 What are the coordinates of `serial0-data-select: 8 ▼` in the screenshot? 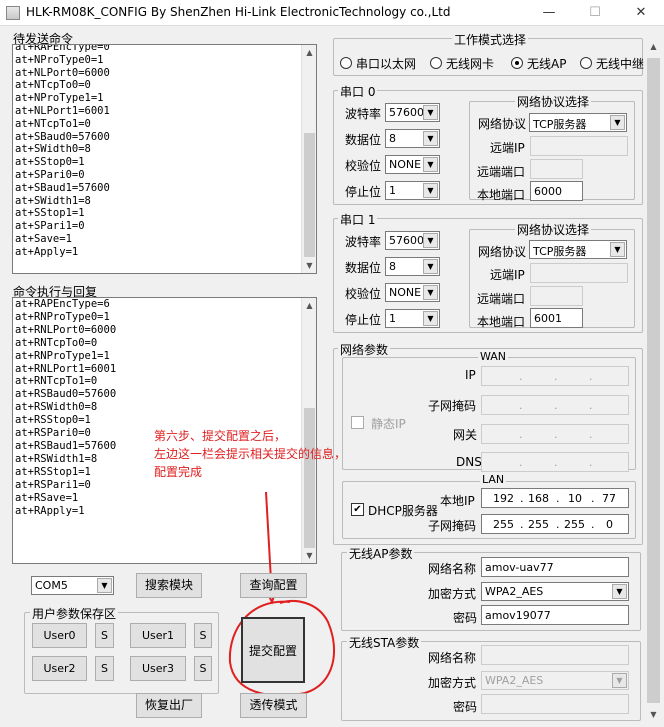 It's located at (412, 138).